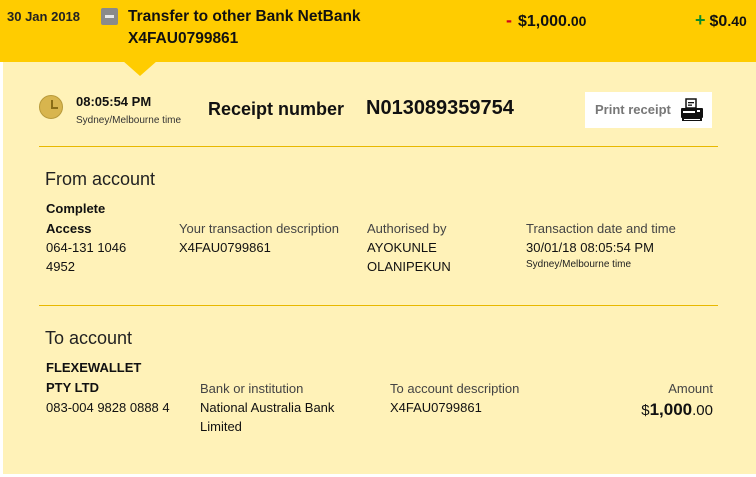  I want to click on transaction-time: 08:05:54 PM, so click(114, 101).